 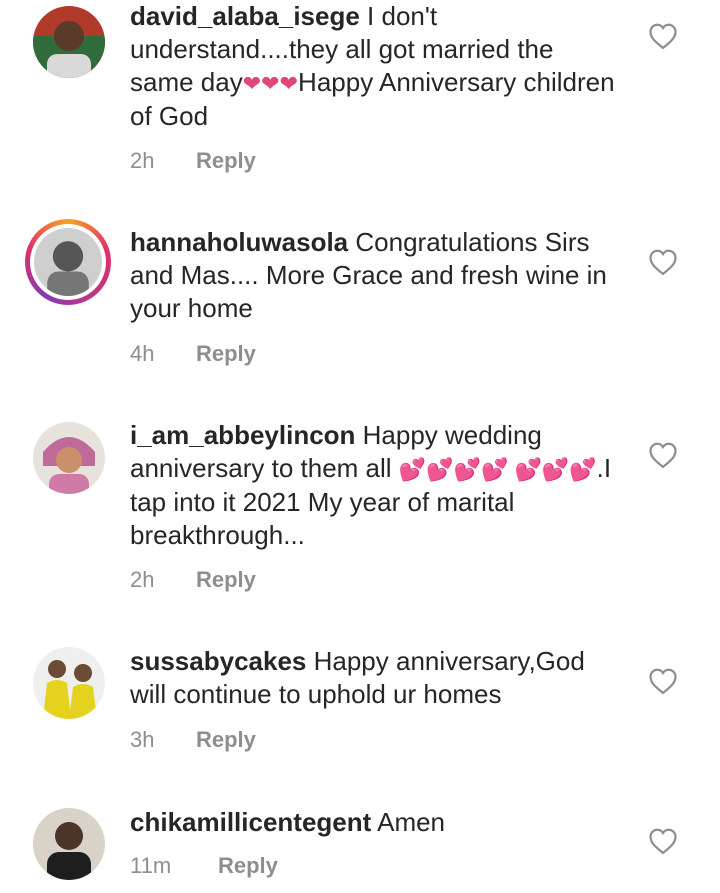 I want to click on comment-username: hannaholuwasola, so click(x=239, y=242).